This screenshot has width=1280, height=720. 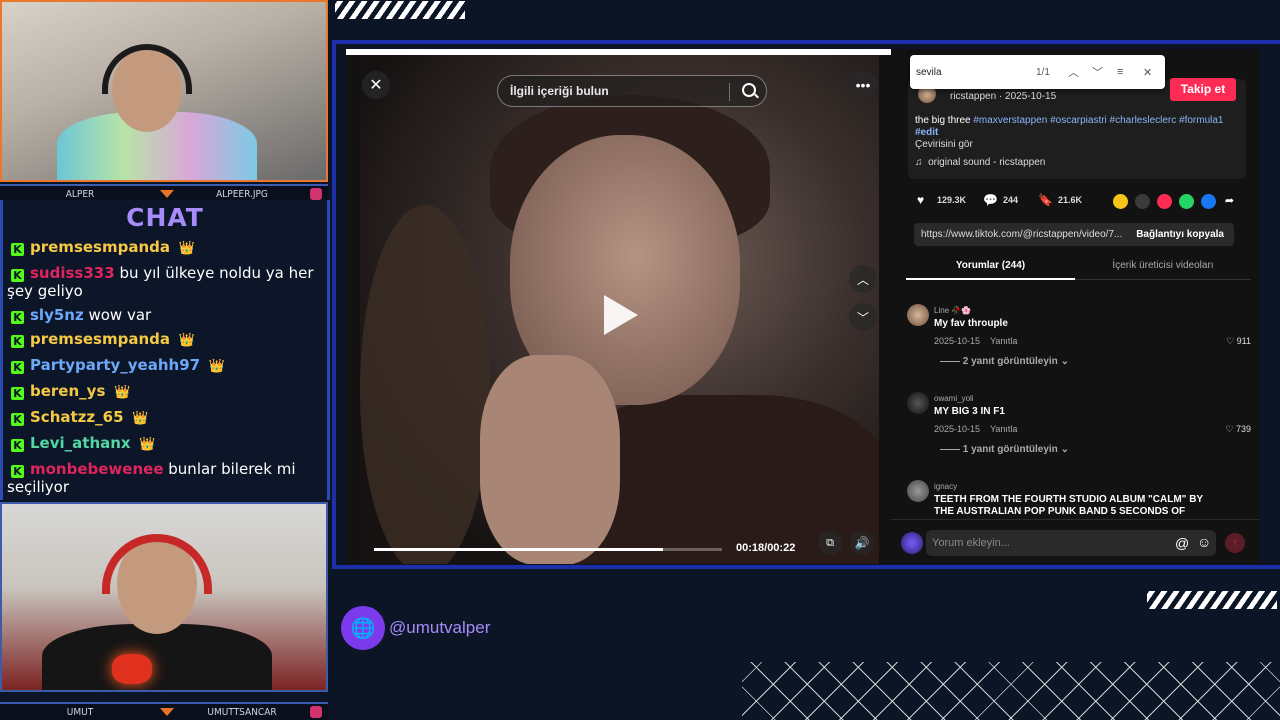 I want to click on streamer-handle-top: ALPEER.JPG, so click(x=242, y=194).